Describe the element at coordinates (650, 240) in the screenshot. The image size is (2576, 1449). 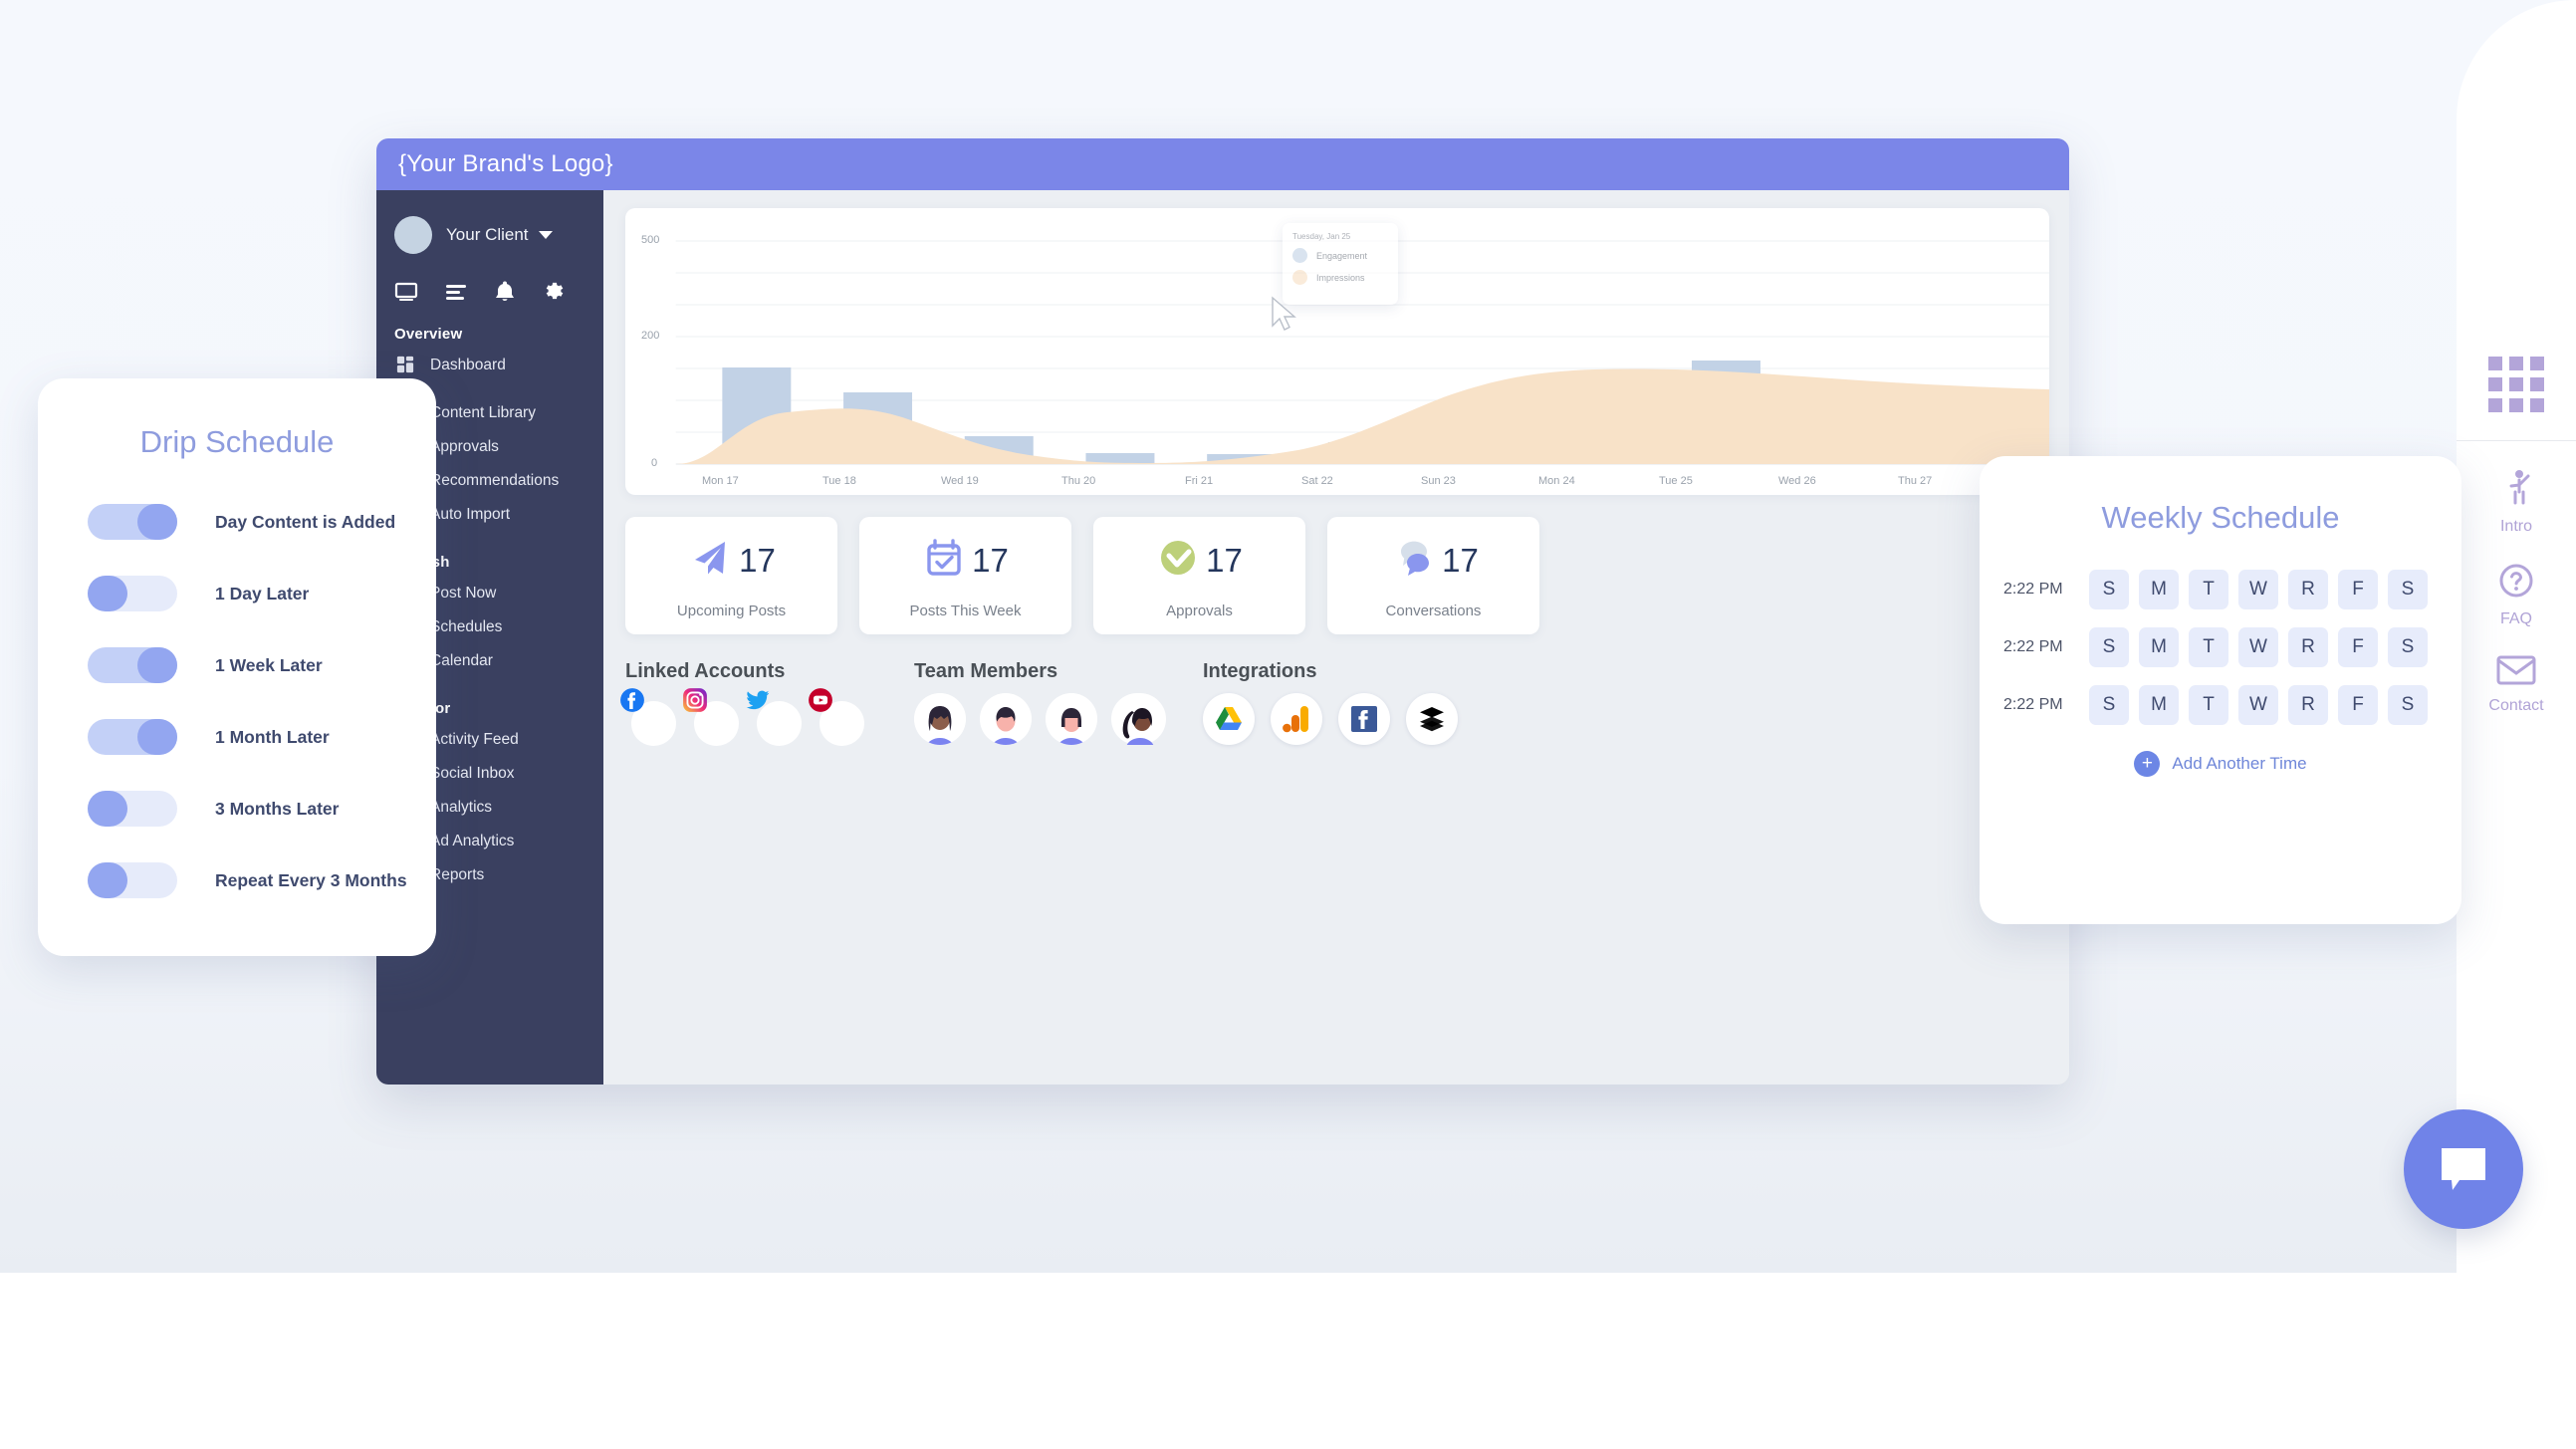
I see `y-tick-500: 500` at that location.